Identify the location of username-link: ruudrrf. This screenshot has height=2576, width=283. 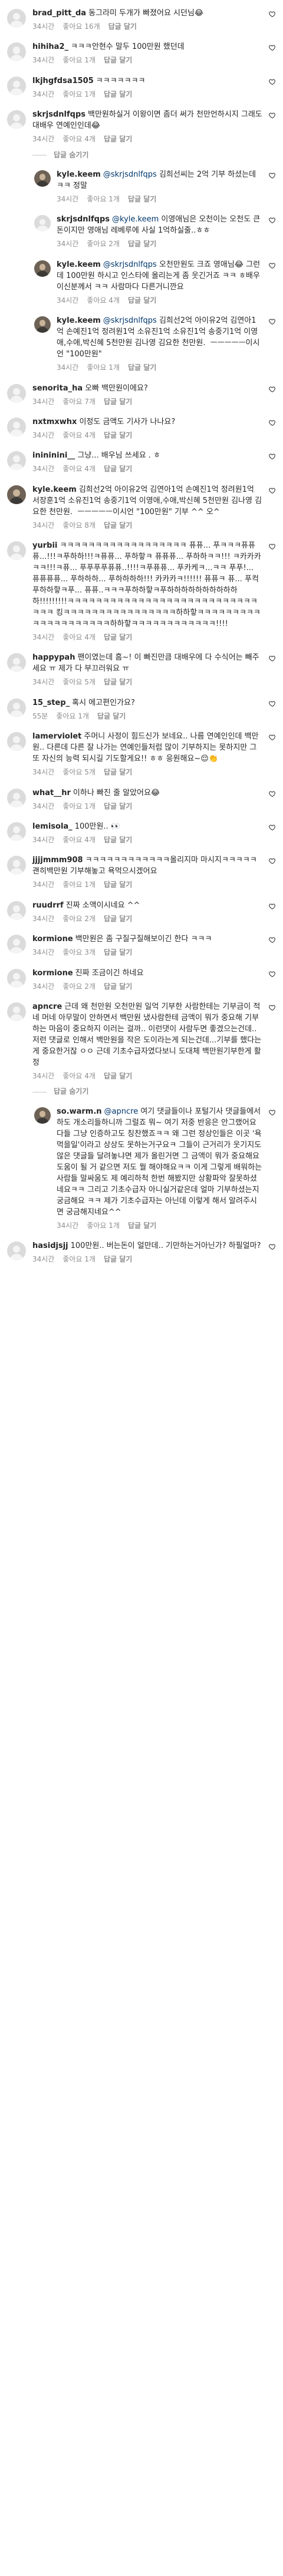
(48, 905).